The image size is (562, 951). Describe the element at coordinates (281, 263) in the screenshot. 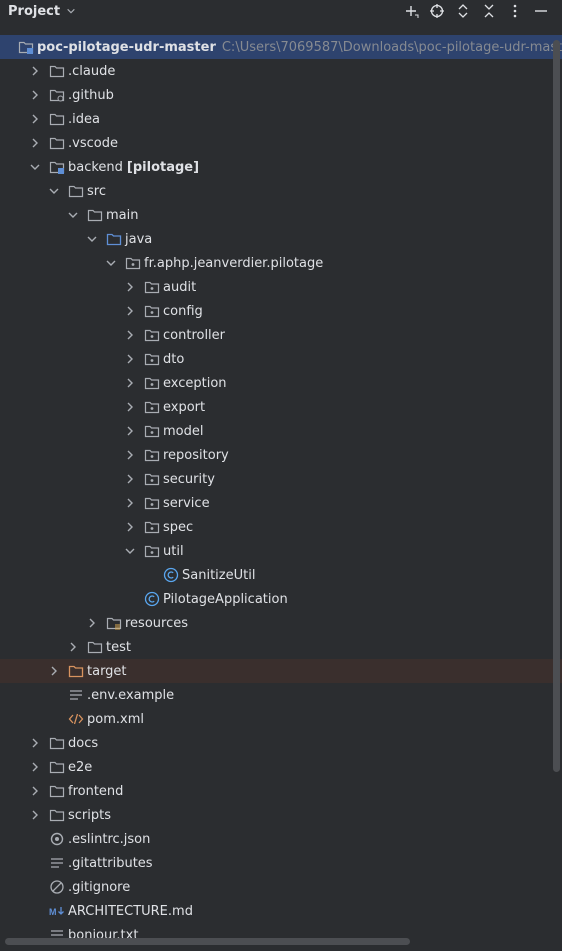

I see `tree-item-package: fr.aphp.jeanverdier.pilotage` at that location.